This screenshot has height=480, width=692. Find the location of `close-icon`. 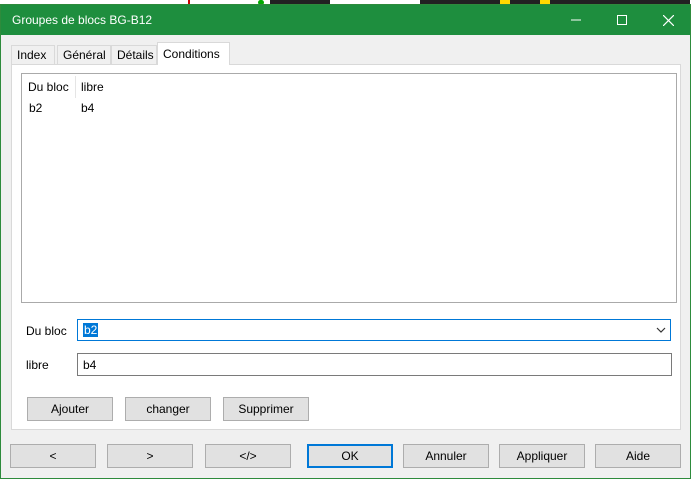

close-icon is located at coordinates (668, 20).